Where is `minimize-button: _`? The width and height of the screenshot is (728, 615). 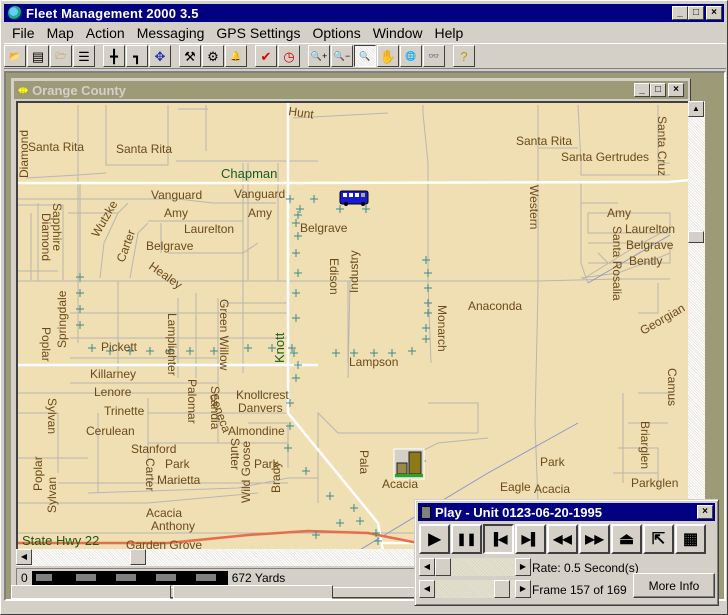 minimize-button: _ is located at coordinates (680, 13).